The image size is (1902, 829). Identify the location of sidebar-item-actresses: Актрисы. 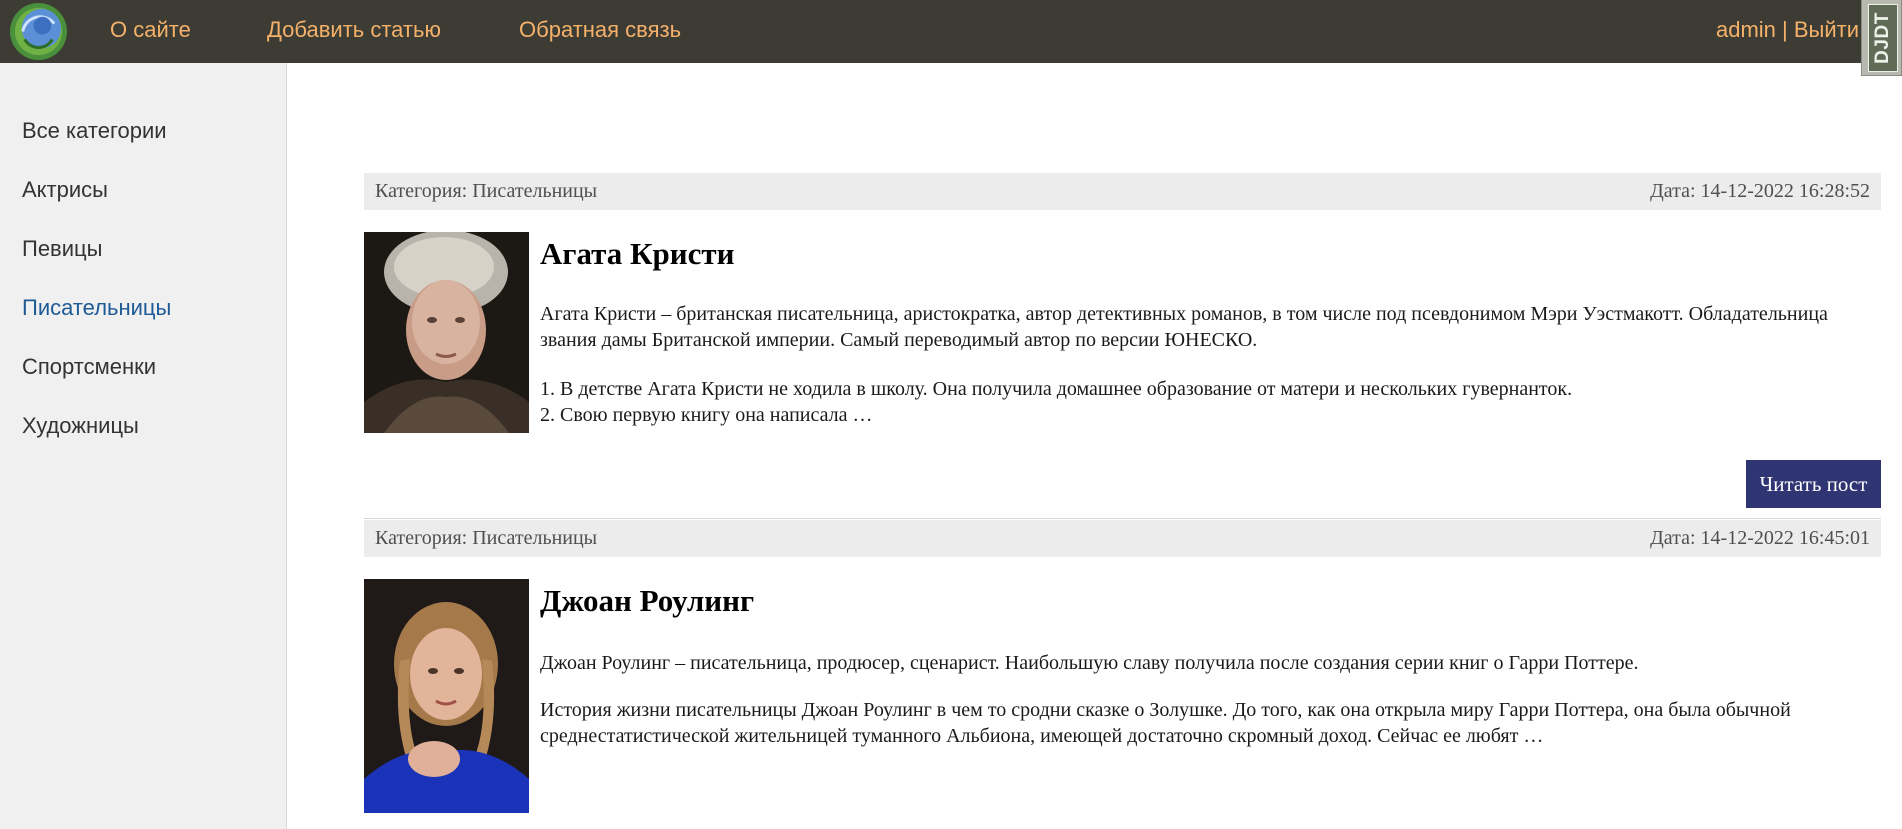
(65, 190).